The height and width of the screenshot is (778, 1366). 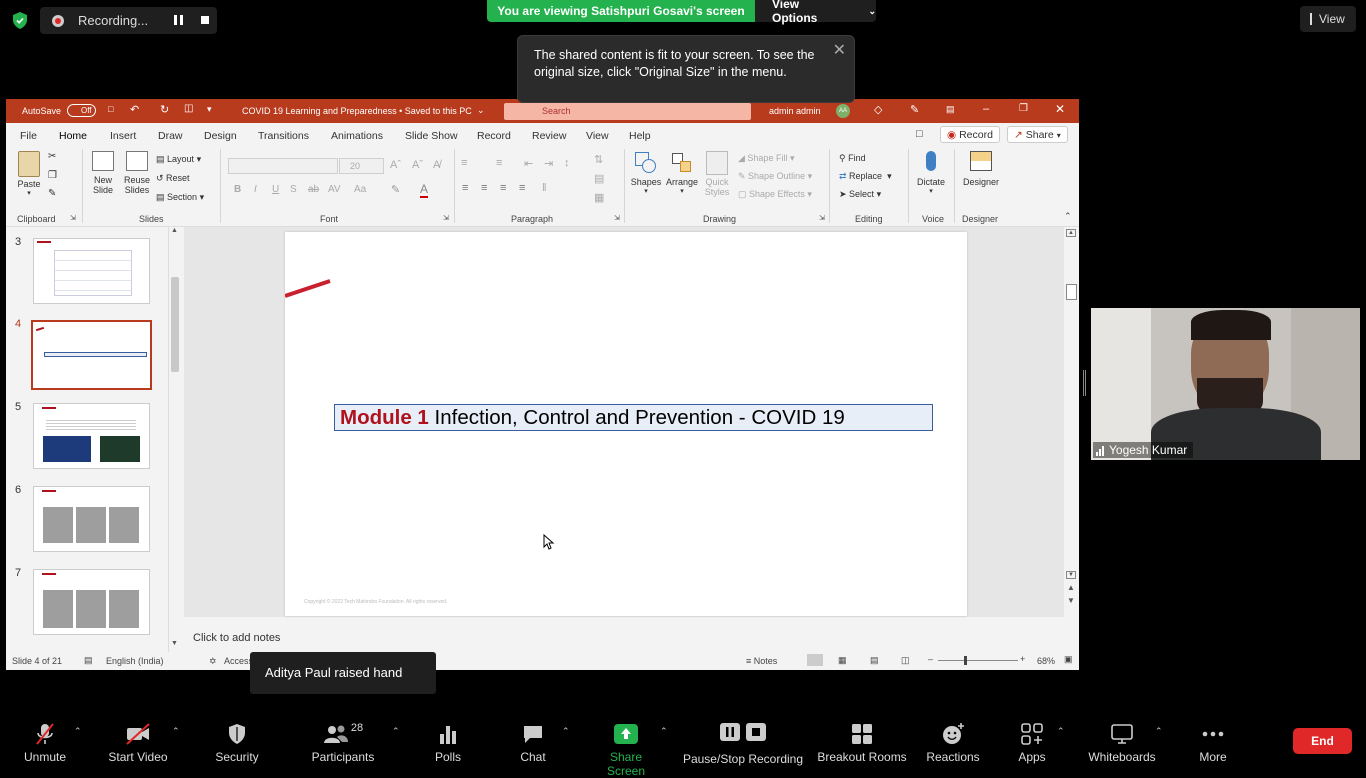 I want to click on tab-review: Review, so click(x=549, y=136).